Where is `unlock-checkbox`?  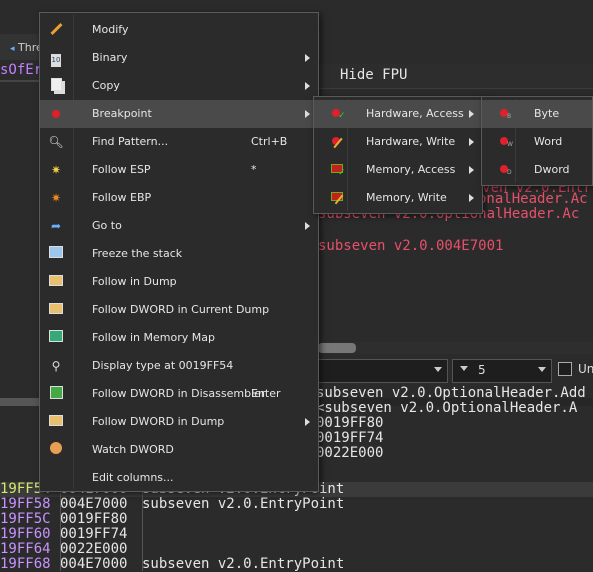 unlock-checkbox is located at coordinates (565, 369).